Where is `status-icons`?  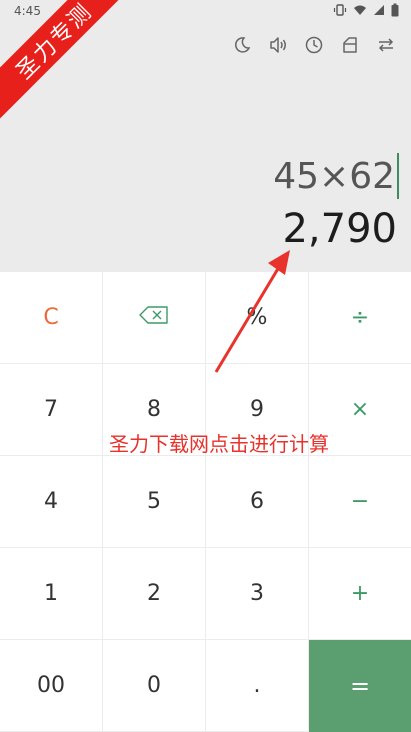
status-icons is located at coordinates (366, 10).